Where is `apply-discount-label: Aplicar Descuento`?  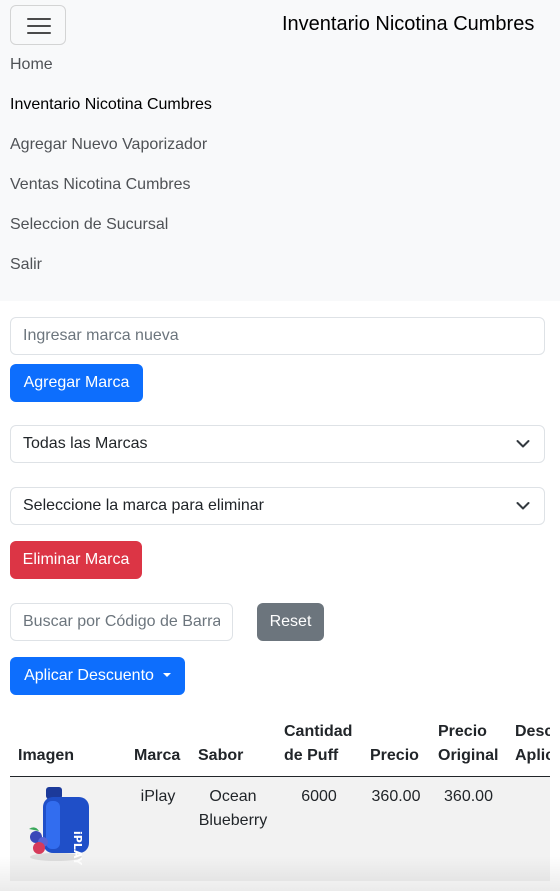 apply-discount-label: Aplicar Descuento is located at coordinates (89, 675).